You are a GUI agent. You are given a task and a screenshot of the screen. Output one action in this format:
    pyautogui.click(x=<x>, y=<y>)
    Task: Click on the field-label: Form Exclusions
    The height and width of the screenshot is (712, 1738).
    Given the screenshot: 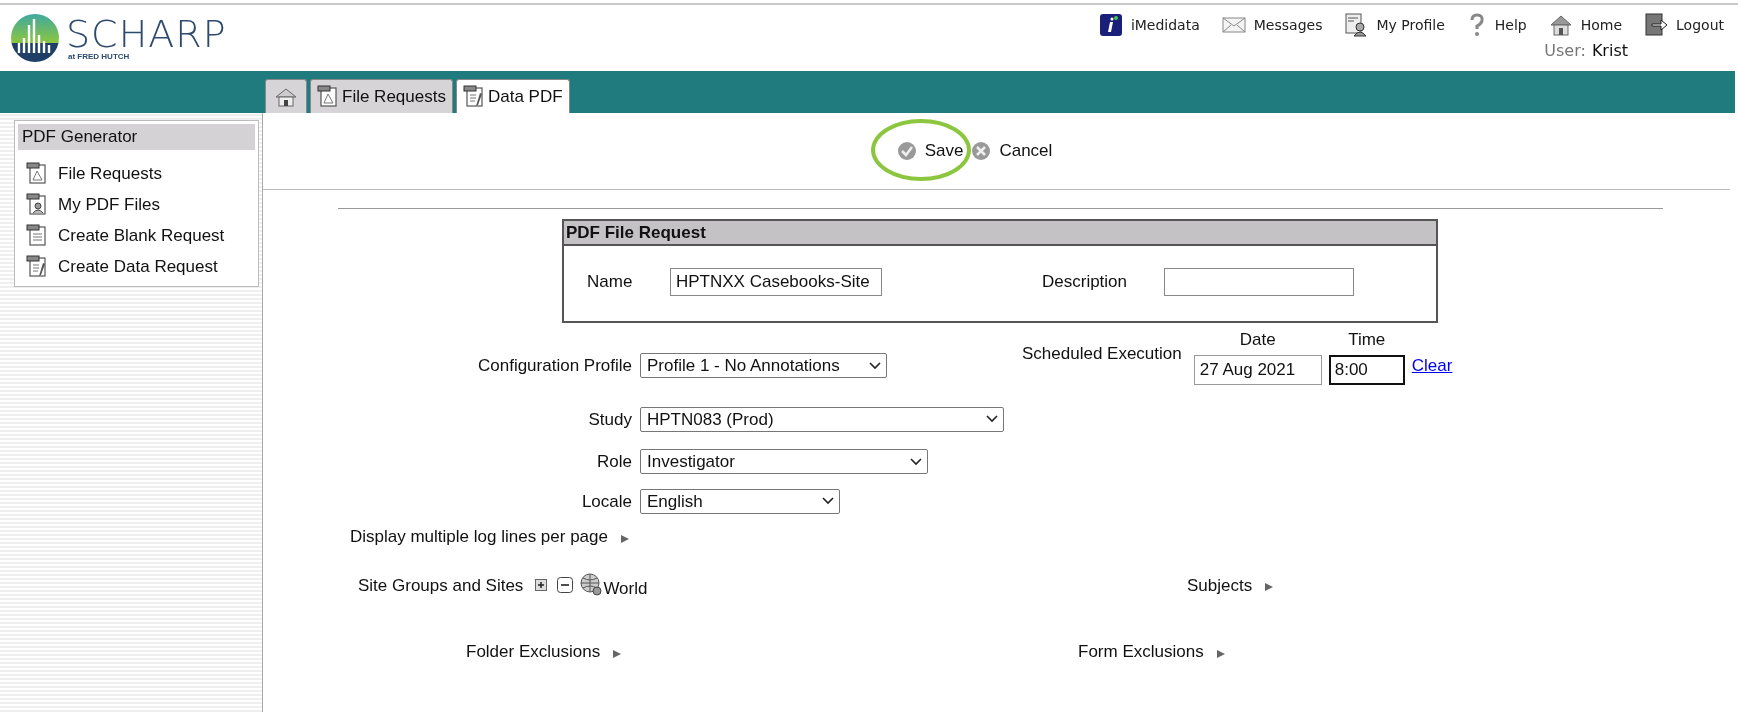 What is the action you would take?
    pyautogui.click(x=1141, y=652)
    